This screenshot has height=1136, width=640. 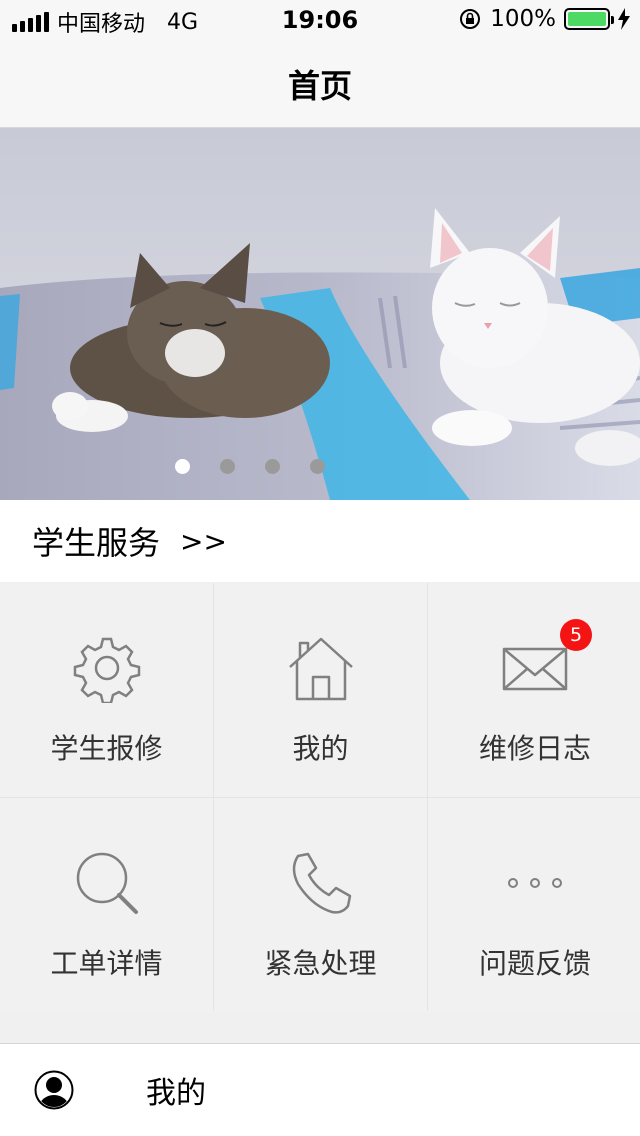 I want to click on grid-item-work-order: 工单详情, so click(x=106, y=905).